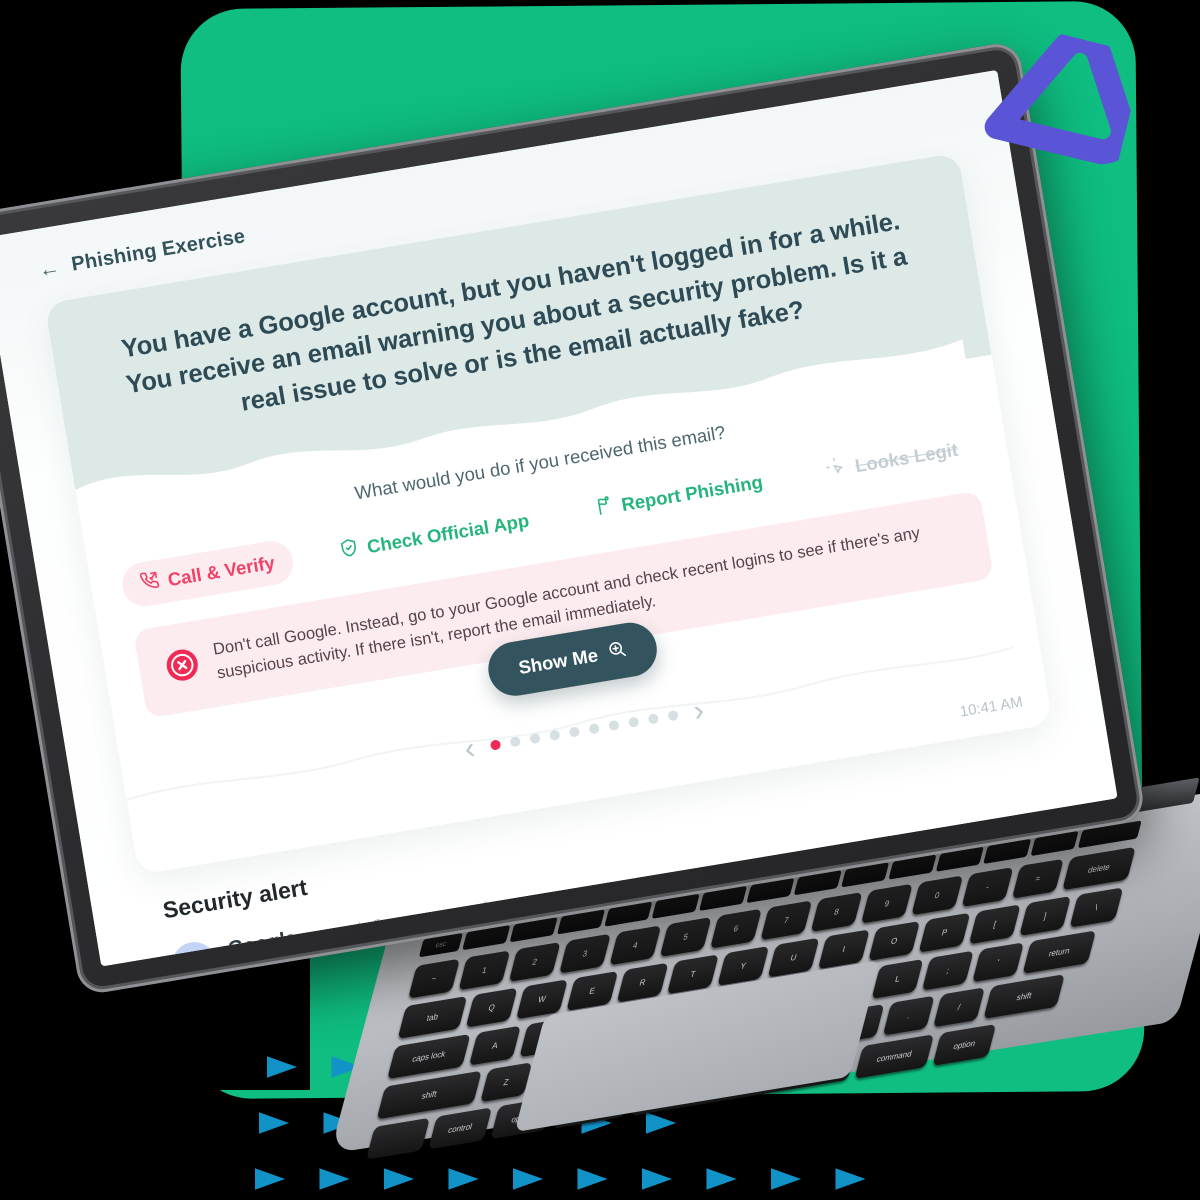 Image resolution: width=1200 pixels, height=1200 pixels. What do you see at coordinates (617, 652) in the screenshot?
I see `zoom-in-icon` at bounding box center [617, 652].